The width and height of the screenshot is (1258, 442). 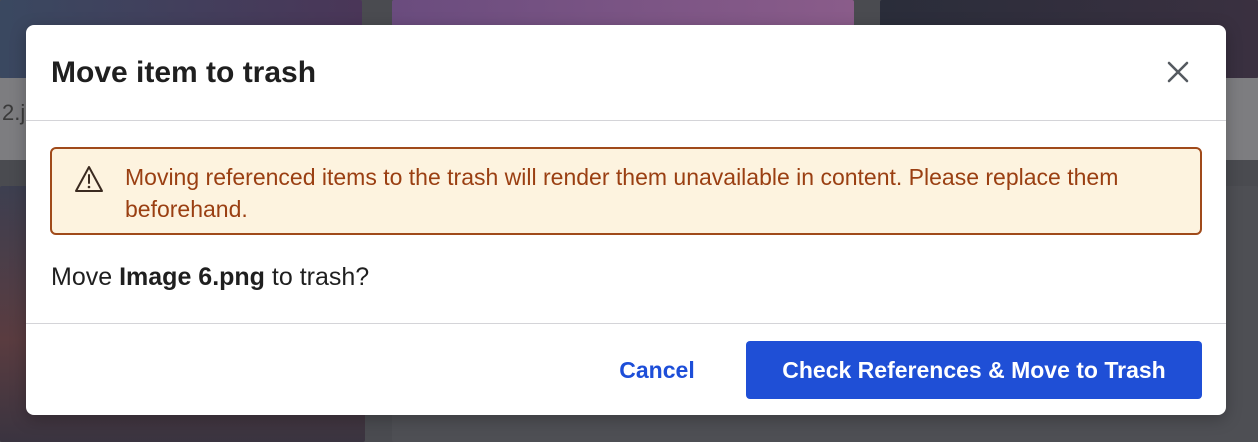 I want to click on dialog-title: Move item to trash, so click(x=184, y=72).